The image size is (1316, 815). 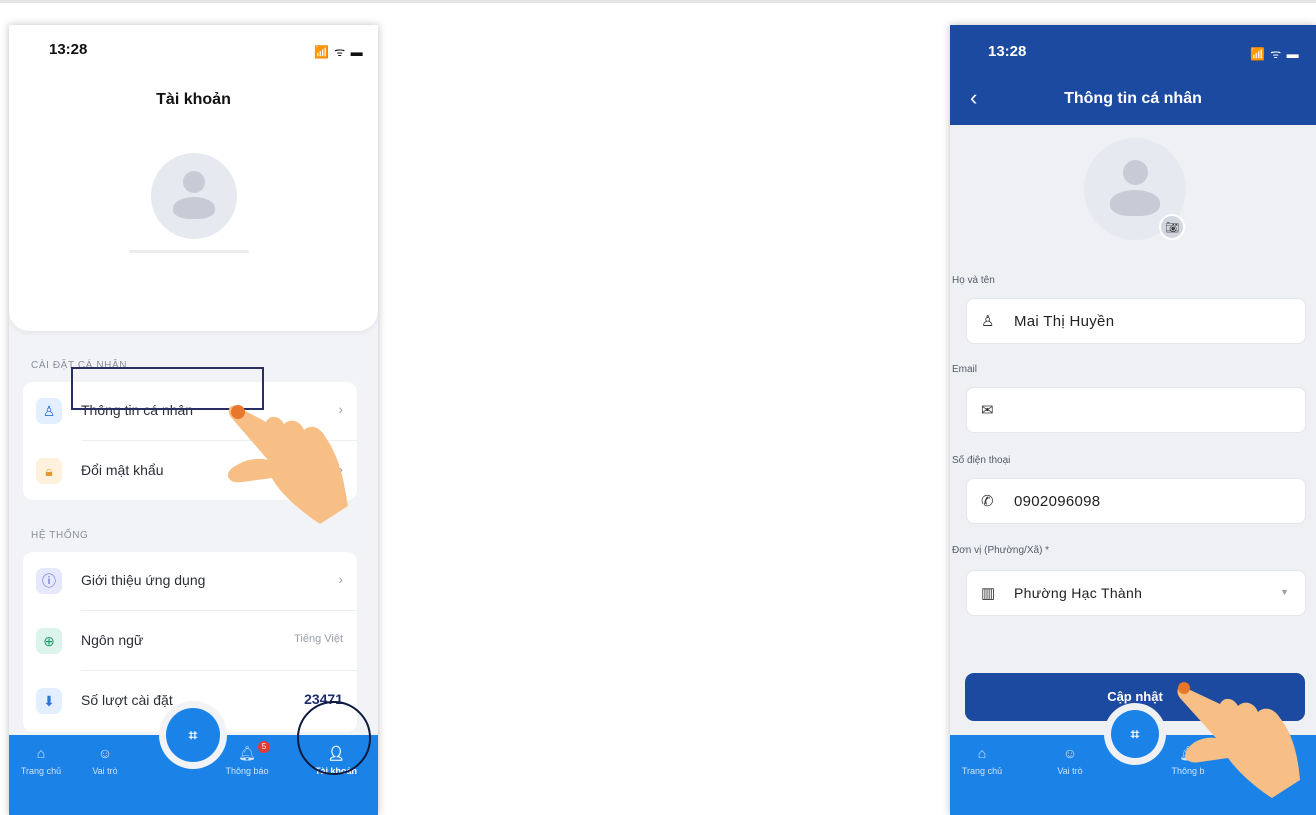 I want to click on info-icon: ⓘ, so click(x=49, y=581).